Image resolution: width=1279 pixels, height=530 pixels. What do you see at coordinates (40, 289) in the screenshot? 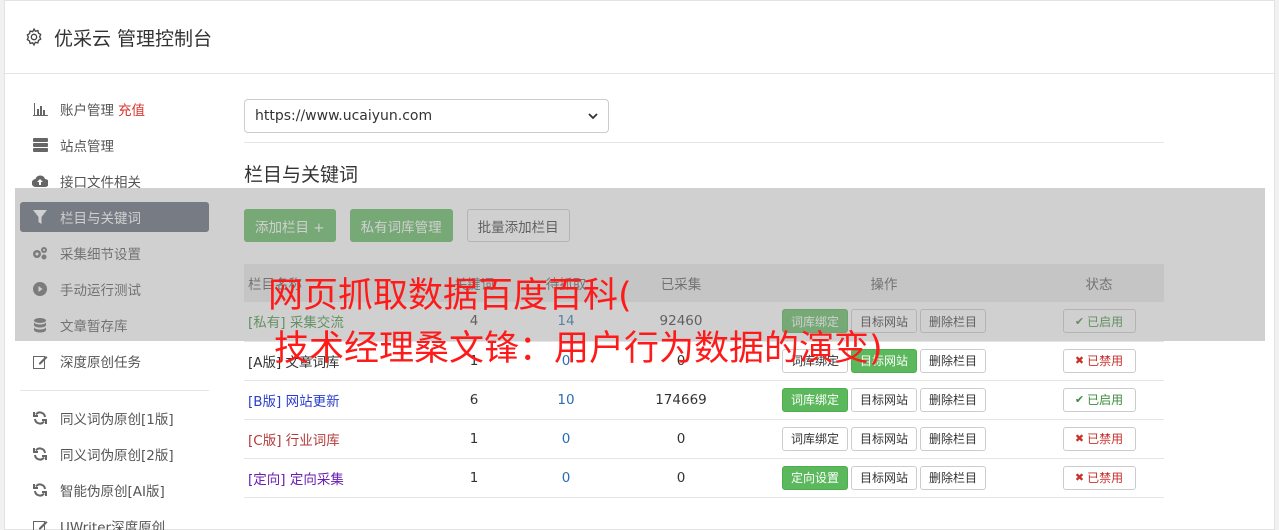
I see `play-circle-icon` at bounding box center [40, 289].